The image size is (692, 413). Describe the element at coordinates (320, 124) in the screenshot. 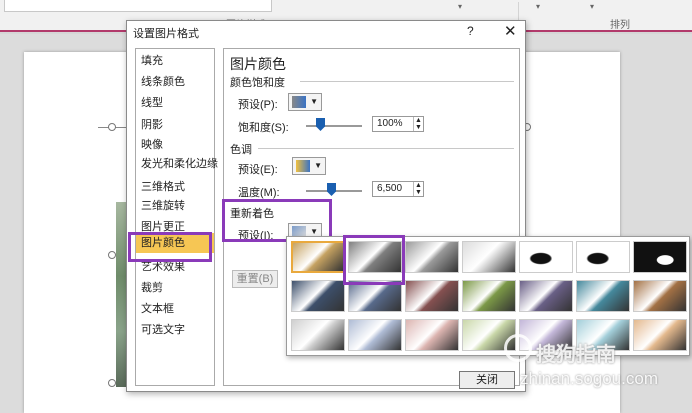

I see `saturation-slider-thumb` at that location.